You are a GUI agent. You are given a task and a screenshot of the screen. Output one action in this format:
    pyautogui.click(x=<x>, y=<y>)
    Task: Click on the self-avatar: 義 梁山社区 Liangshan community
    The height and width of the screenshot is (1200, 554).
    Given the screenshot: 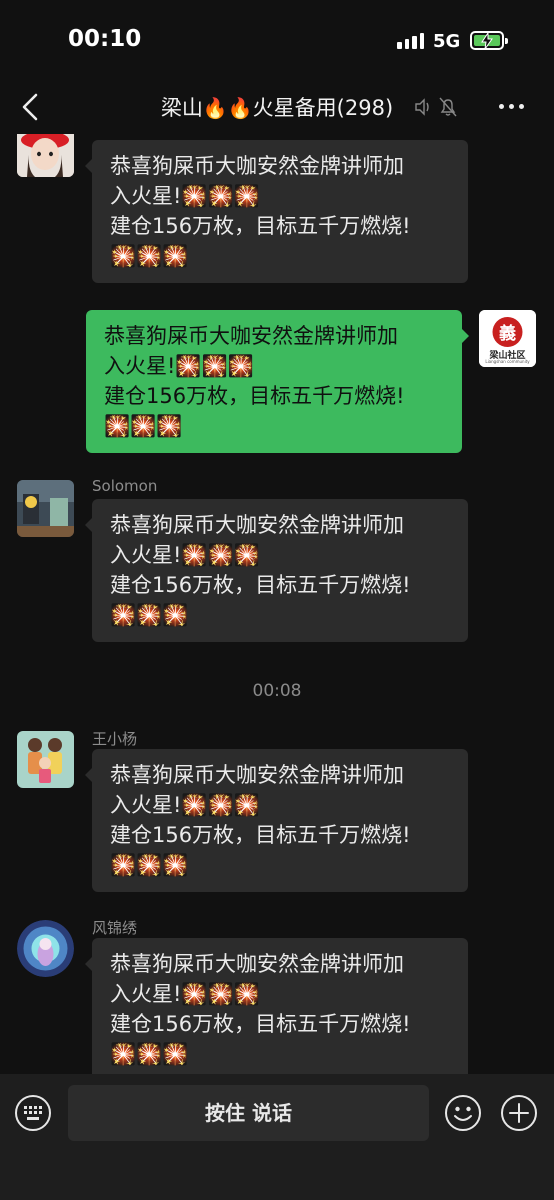 What is the action you would take?
    pyautogui.click(x=507, y=338)
    